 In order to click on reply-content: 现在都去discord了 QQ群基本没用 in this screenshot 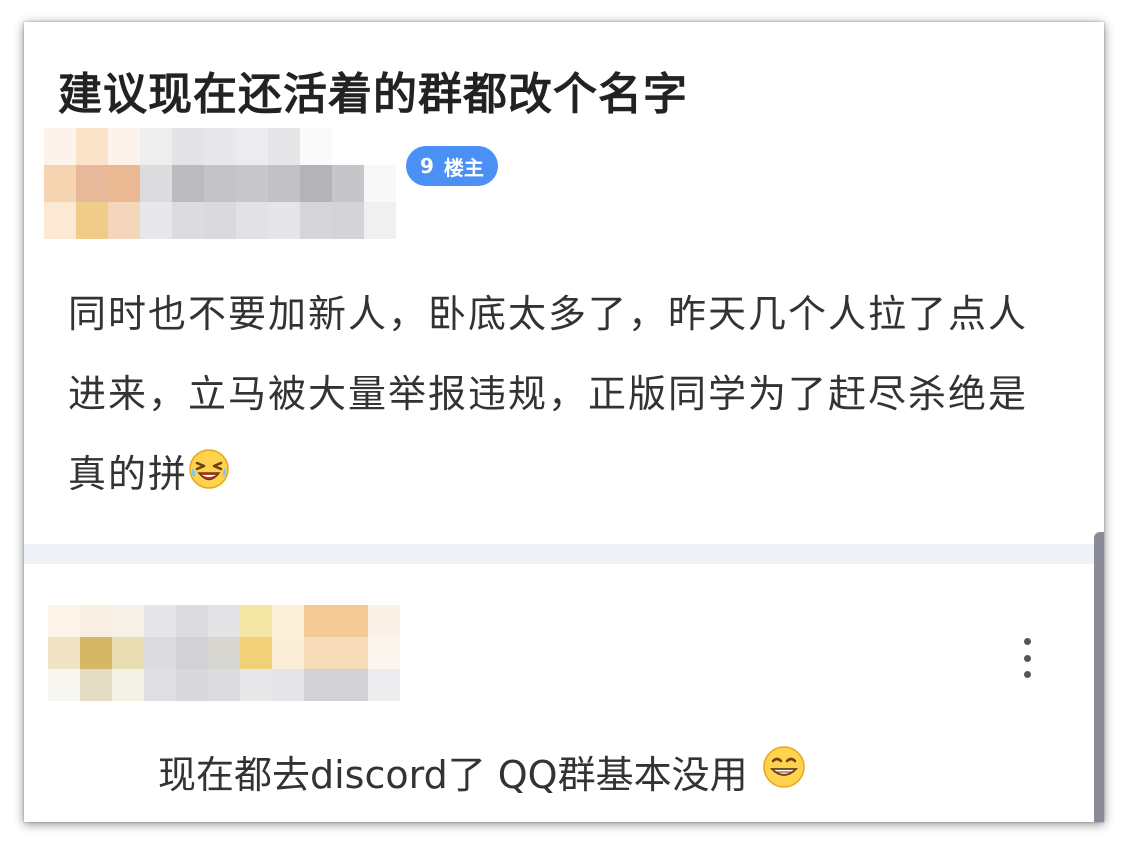, I will do `click(482, 771)`.